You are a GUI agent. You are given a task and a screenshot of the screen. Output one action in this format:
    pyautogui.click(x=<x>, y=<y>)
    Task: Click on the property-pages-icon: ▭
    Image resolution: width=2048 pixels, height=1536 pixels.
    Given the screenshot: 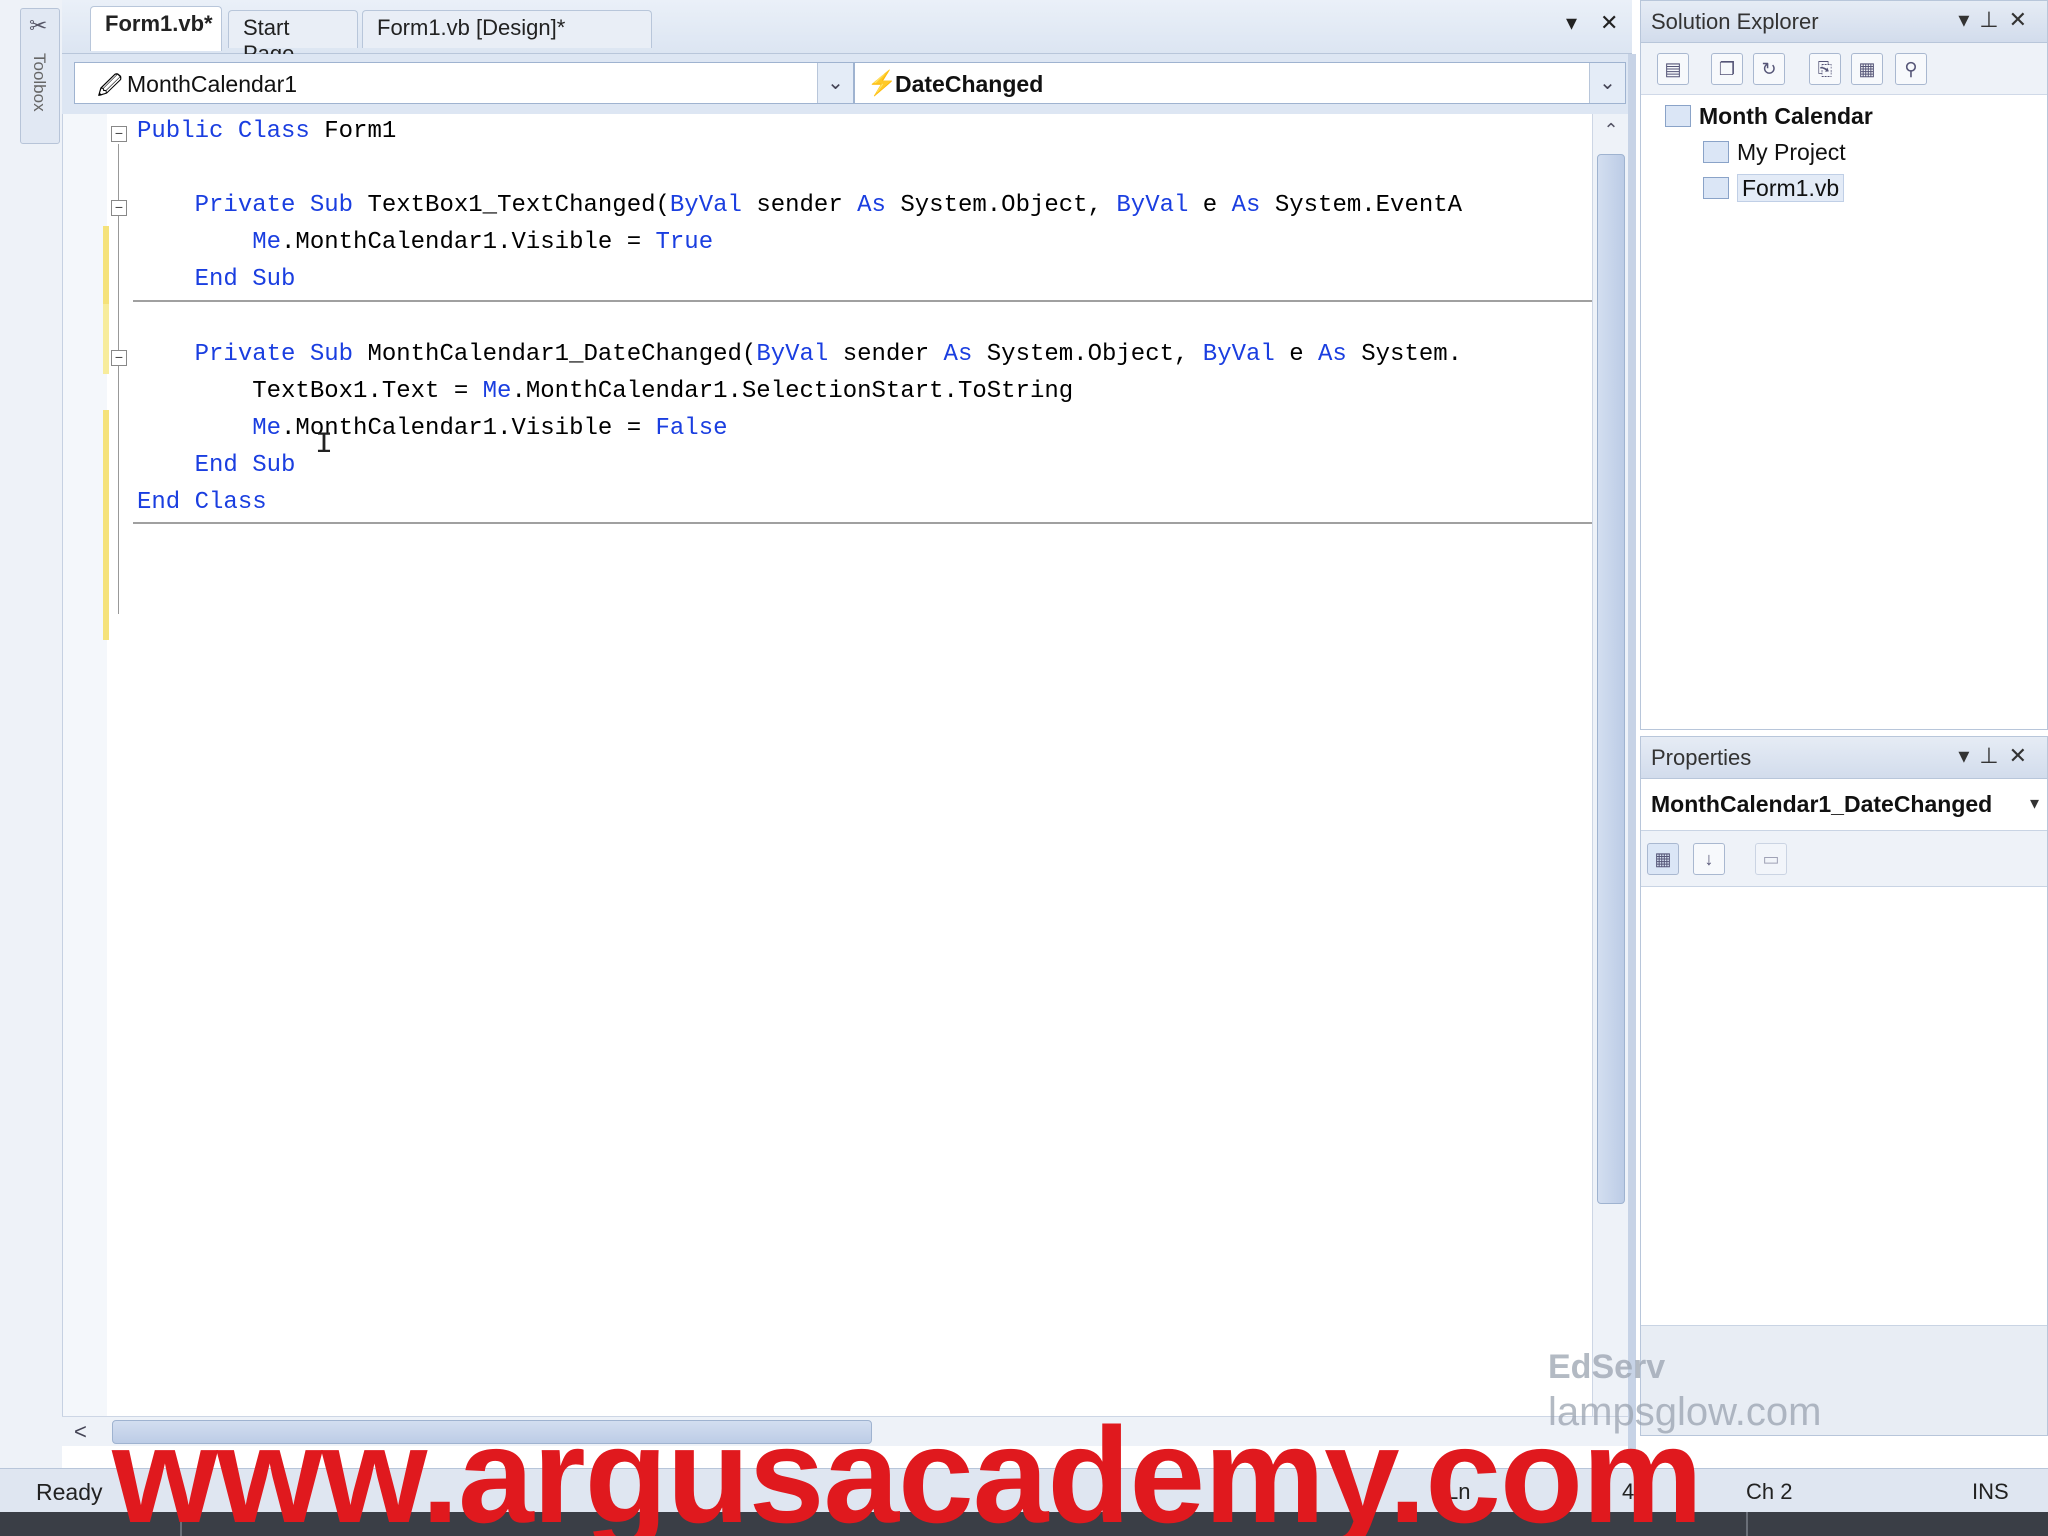 What is the action you would take?
    pyautogui.click(x=1771, y=859)
    